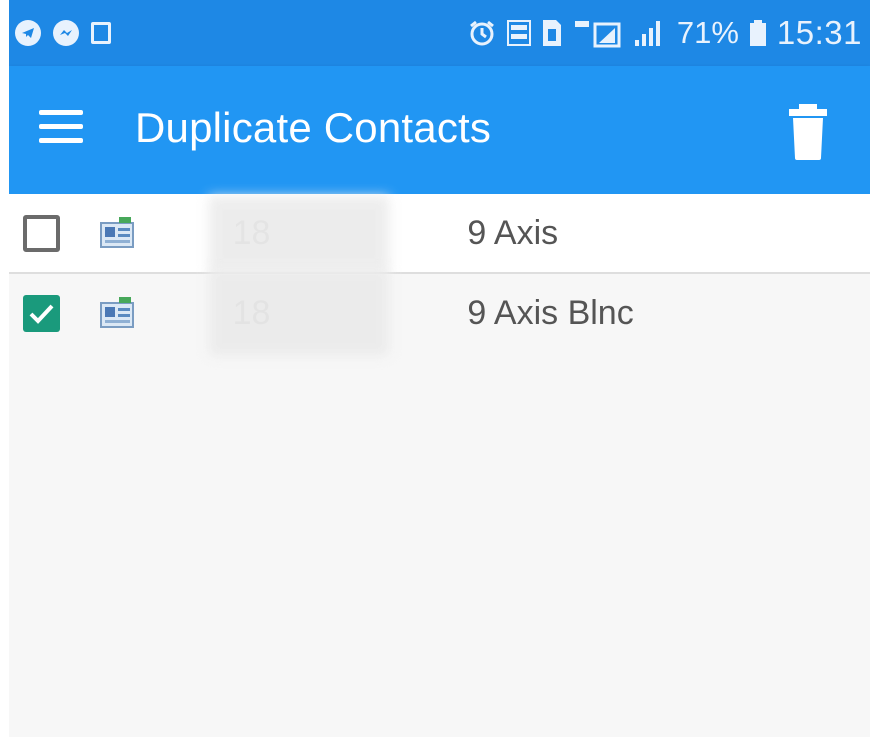 The height and width of the screenshot is (737, 870). Describe the element at coordinates (650, 33) in the screenshot. I see `signal-icon` at that location.